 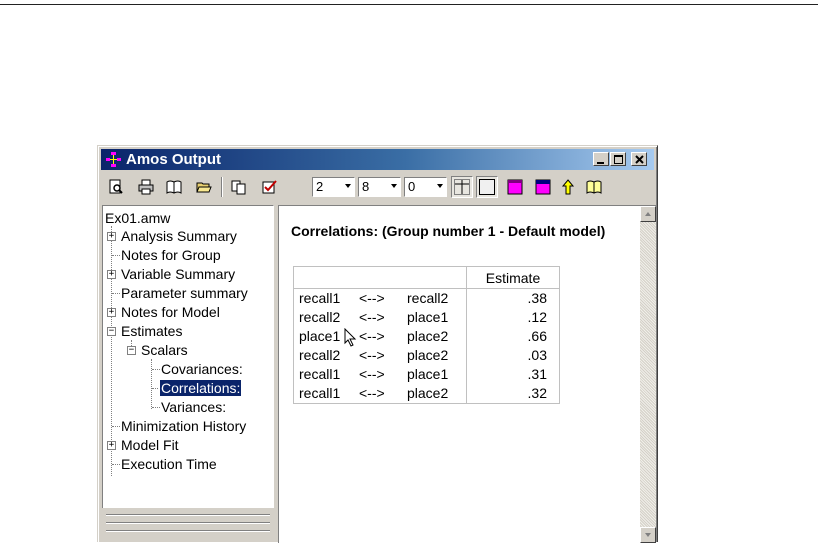 What do you see at coordinates (380, 336) in the screenshot?
I see `relationship-cell: place1 <--> place2` at bounding box center [380, 336].